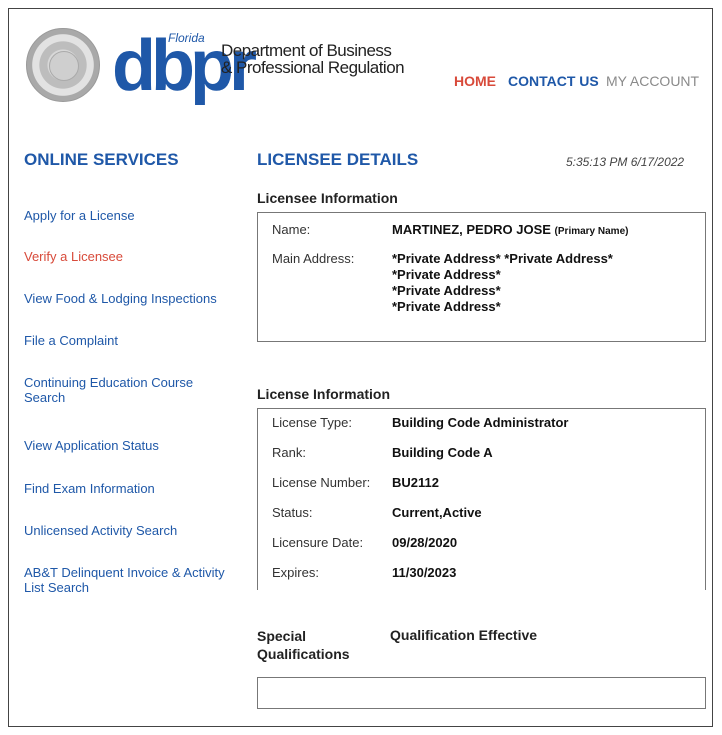 Image resolution: width=722 pixels, height=735 pixels. What do you see at coordinates (553, 81) in the screenshot?
I see `nav-contact-us-link: CONTACT US` at bounding box center [553, 81].